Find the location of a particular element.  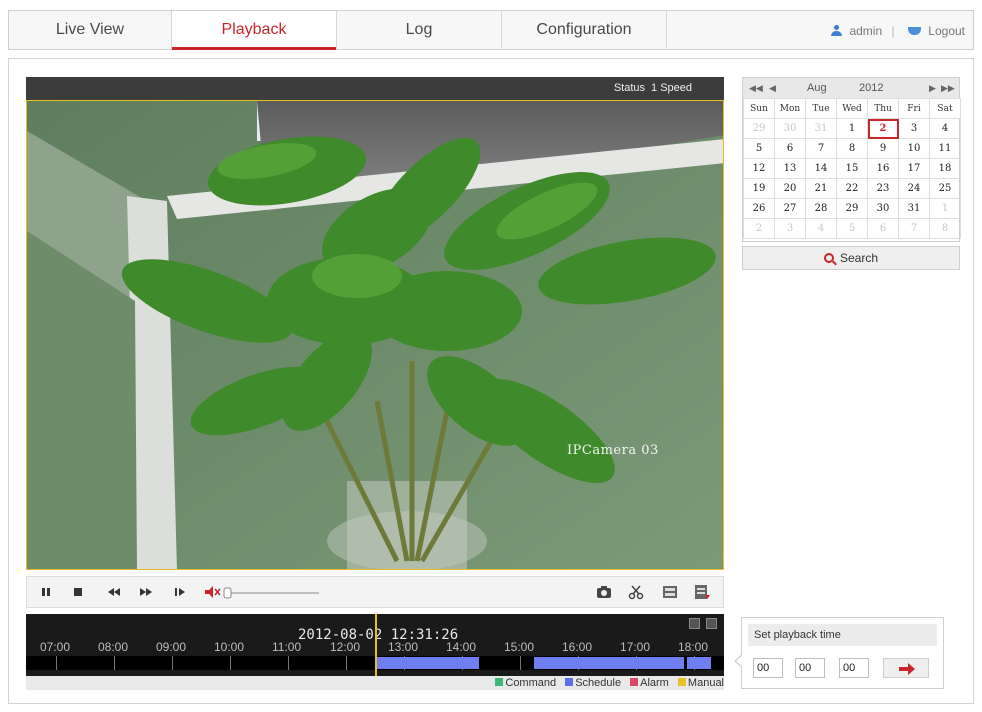

calendar-day: 2 is located at coordinates (759, 228).